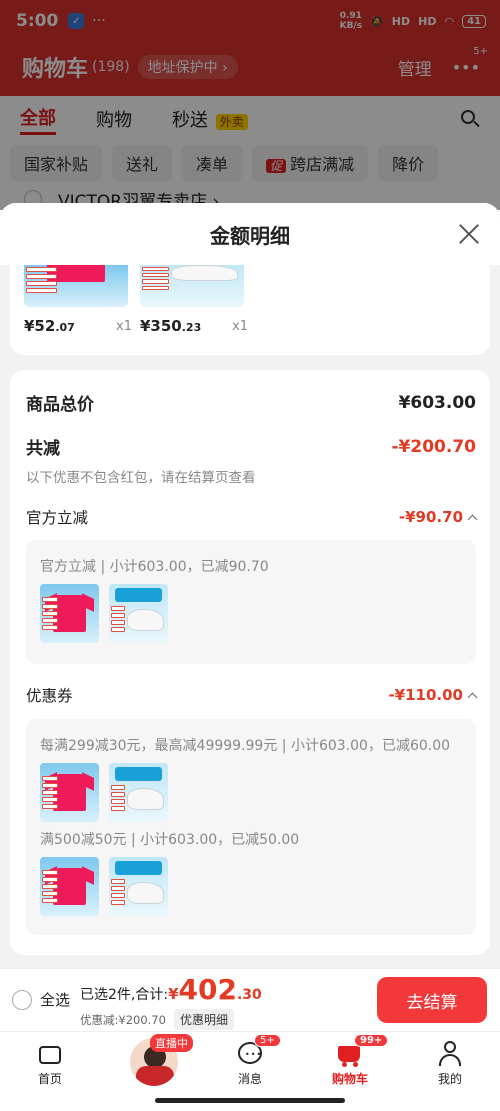  Describe the element at coordinates (76, 286) in the screenshot. I see `product-image-tshirt` at that location.